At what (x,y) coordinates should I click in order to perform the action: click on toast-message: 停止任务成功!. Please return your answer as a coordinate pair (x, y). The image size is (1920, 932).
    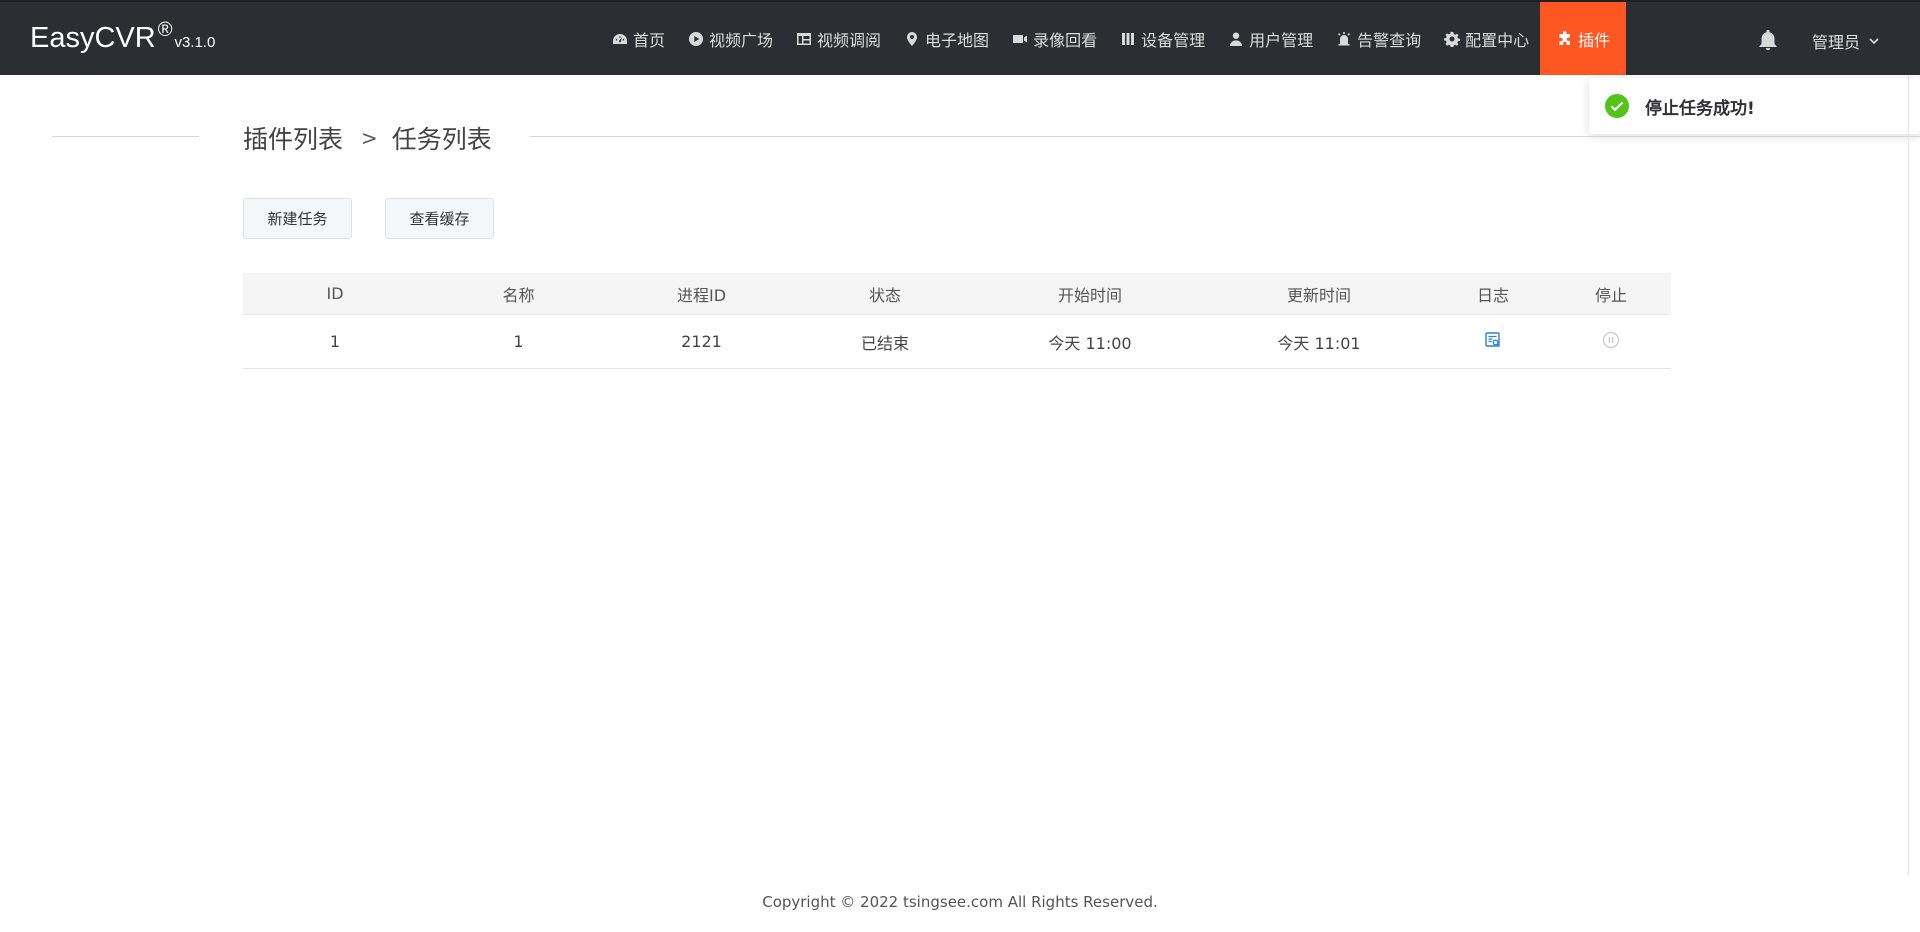
    Looking at the image, I should click on (1700, 108).